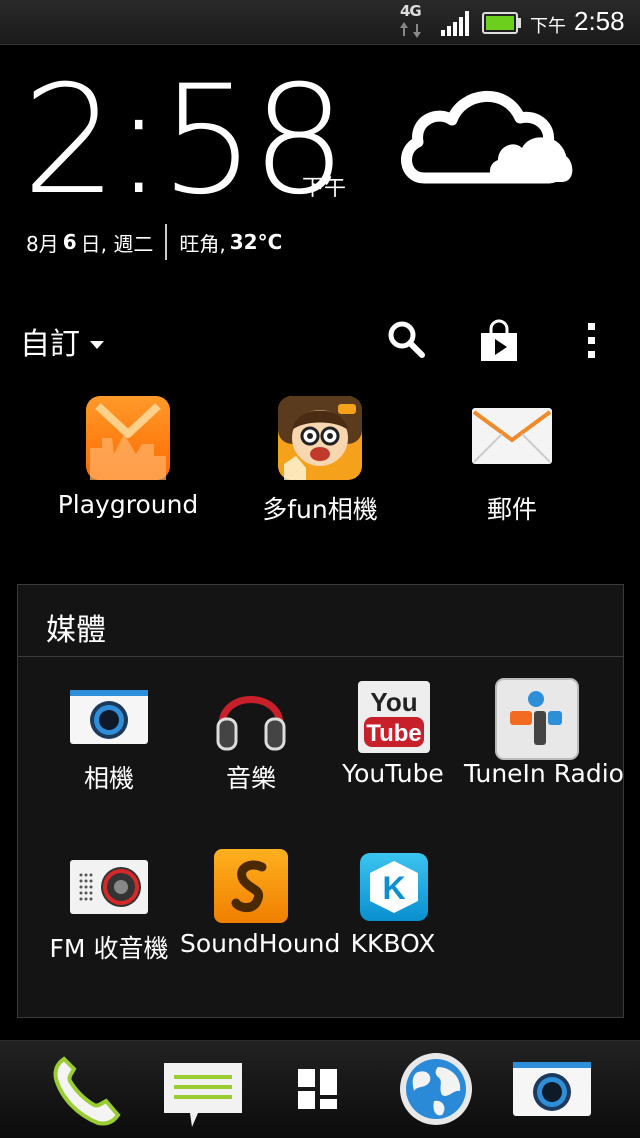 Image resolution: width=640 pixels, height=1138 pixels. Describe the element at coordinates (394, 733) in the screenshot. I see `svg-text: Tube` at that location.